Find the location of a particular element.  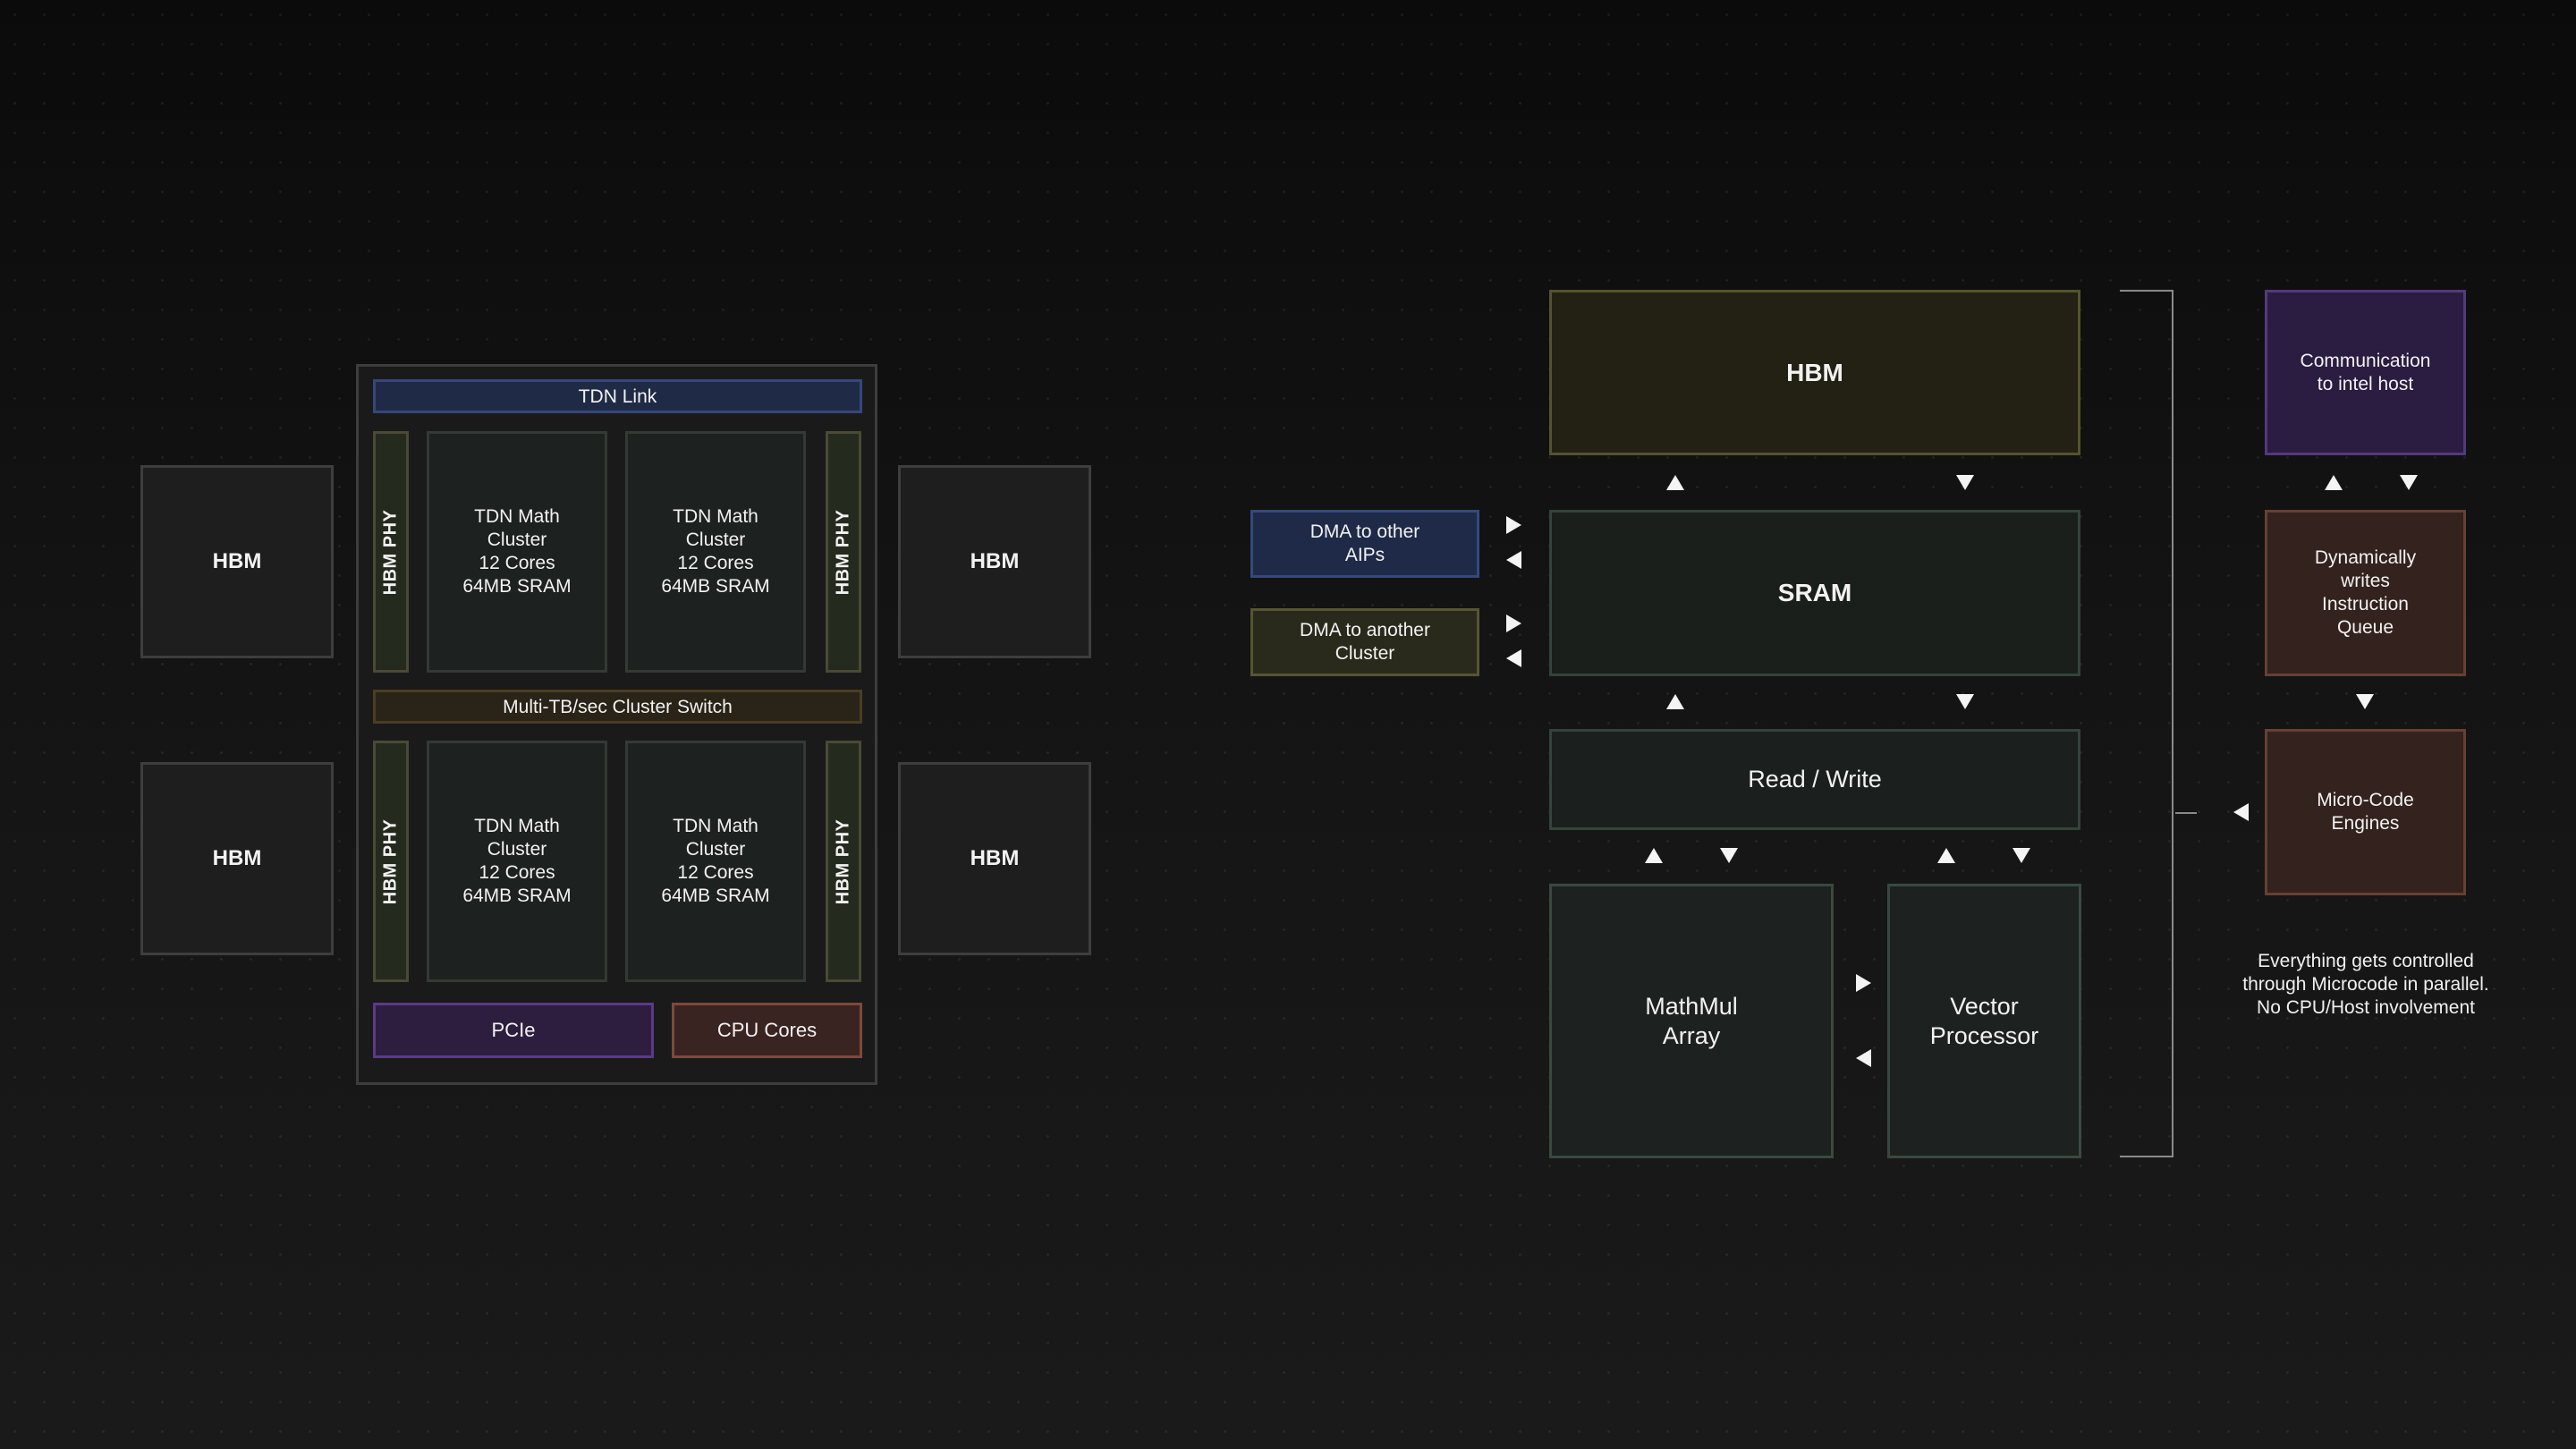

mathmul-to-vector-arrow-icon is located at coordinates (1863, 983).